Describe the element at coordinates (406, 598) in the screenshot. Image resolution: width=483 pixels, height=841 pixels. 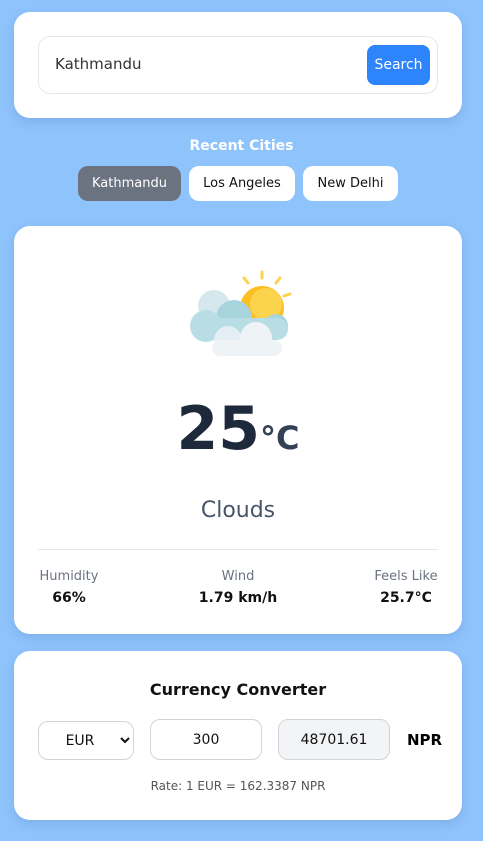
I see `stat-value: 25.7°C` at that location.